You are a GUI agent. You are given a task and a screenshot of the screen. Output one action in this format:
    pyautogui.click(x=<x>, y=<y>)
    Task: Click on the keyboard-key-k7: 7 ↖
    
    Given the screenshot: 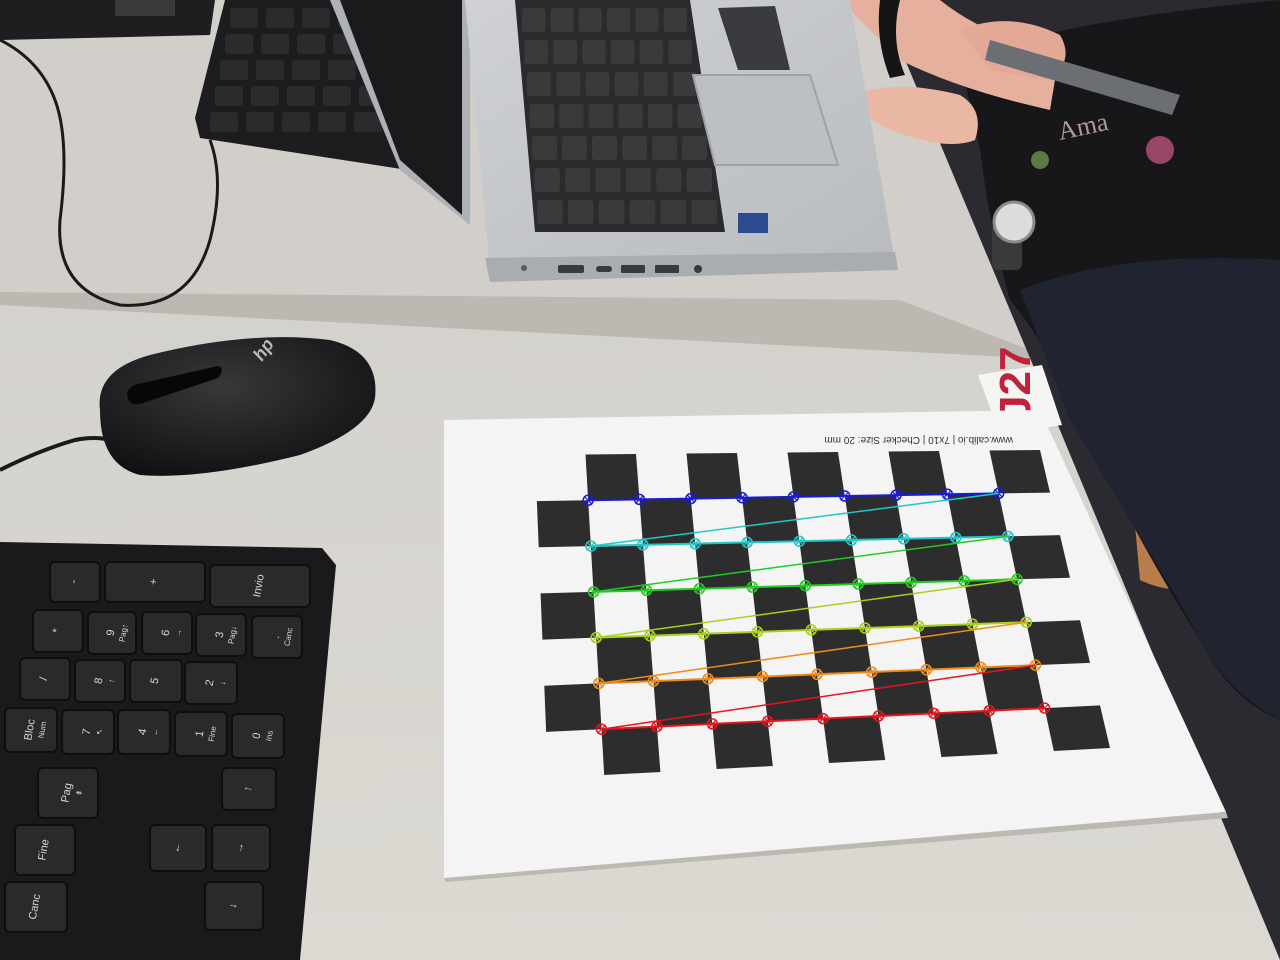 What is the action you would take?
    pyautogui.click(x=88, y=732)
    